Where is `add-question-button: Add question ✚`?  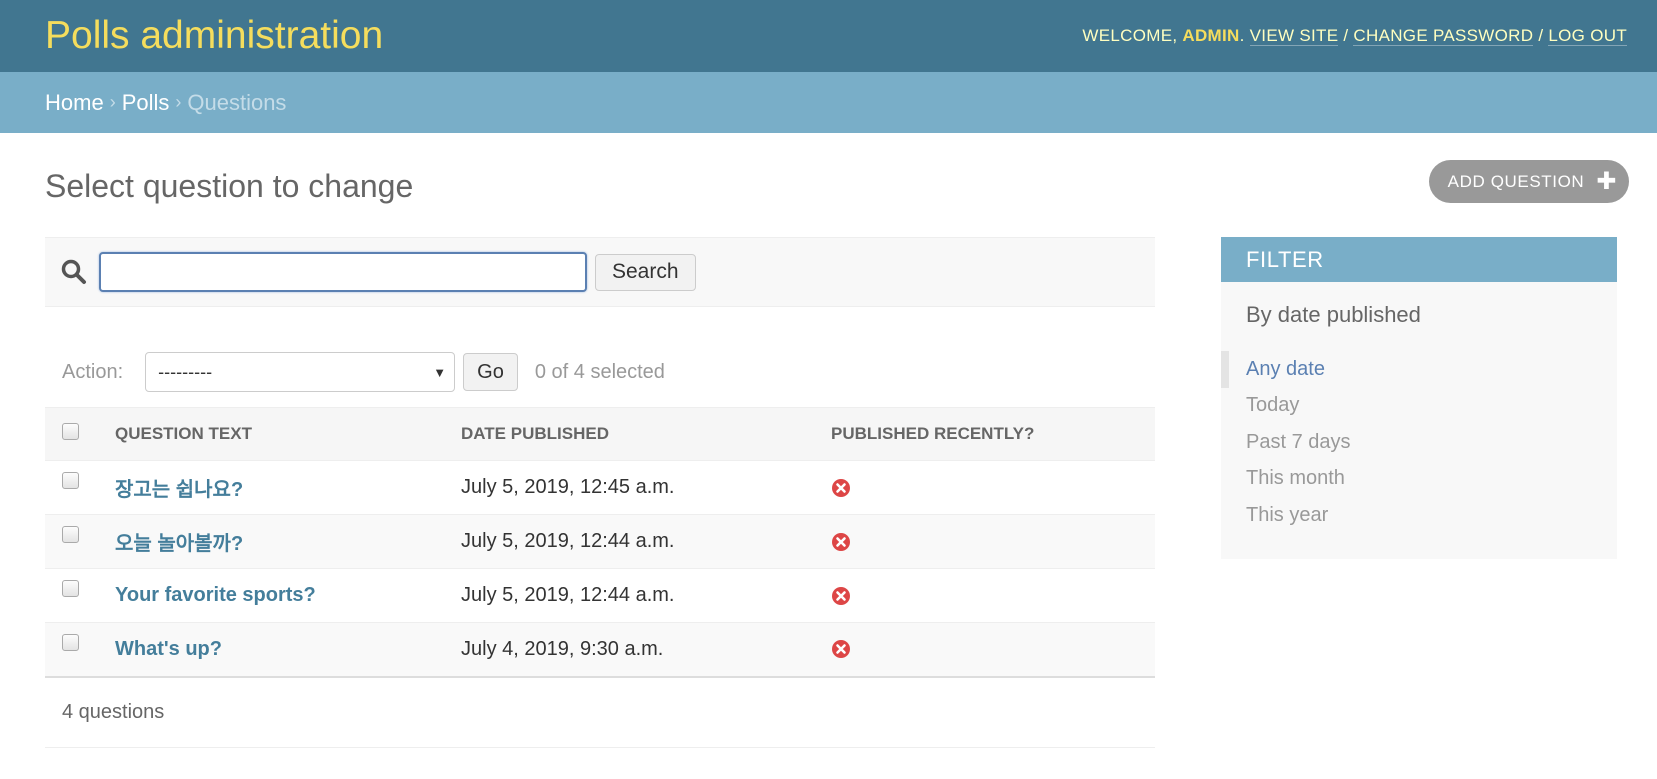
add-question-button: Add question ✚ is located at coordinates (1528, 181).